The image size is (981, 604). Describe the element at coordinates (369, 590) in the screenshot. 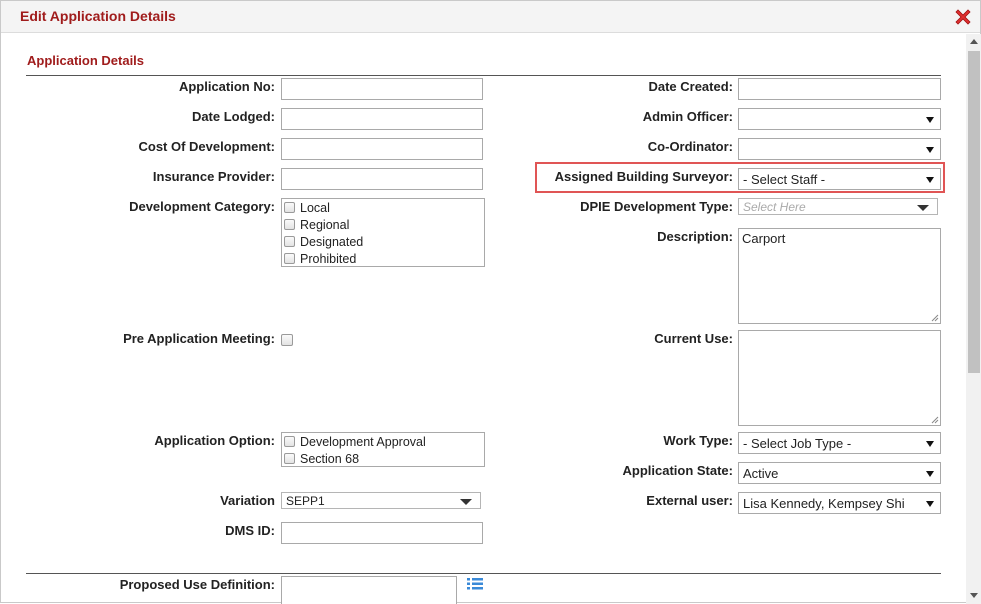

I see `proposed-use-definition-input` at that location.